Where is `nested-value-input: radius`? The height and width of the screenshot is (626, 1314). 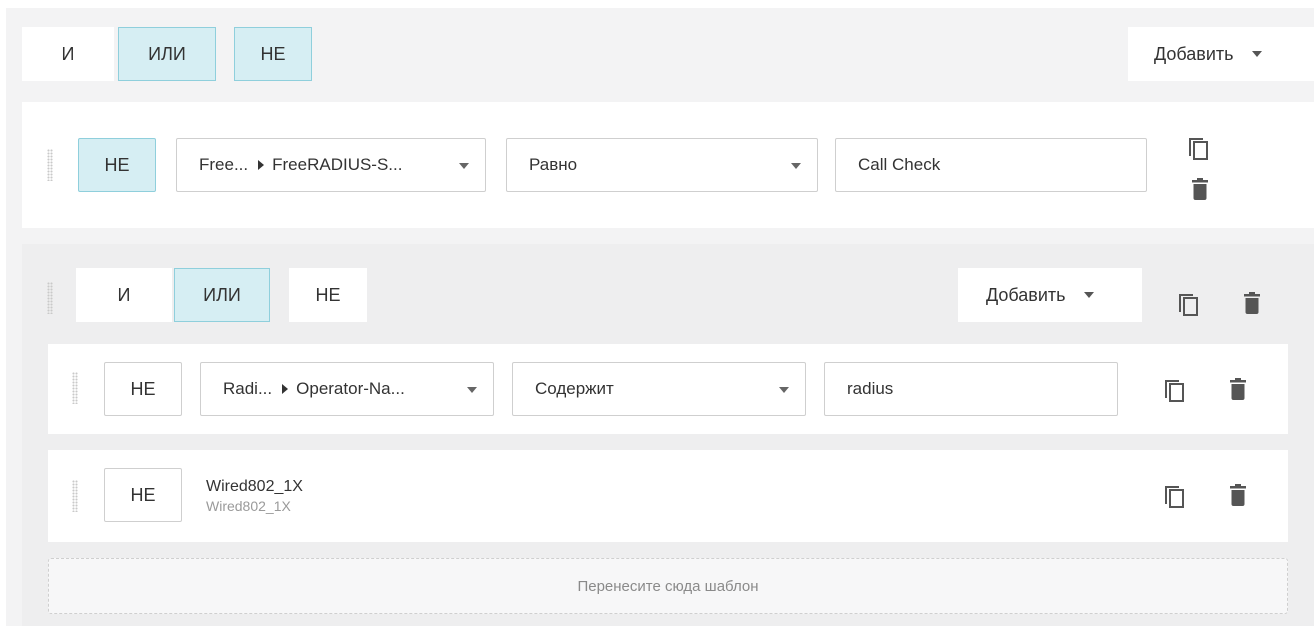
nested-value-input: radius is located at coordinates (971, 389).